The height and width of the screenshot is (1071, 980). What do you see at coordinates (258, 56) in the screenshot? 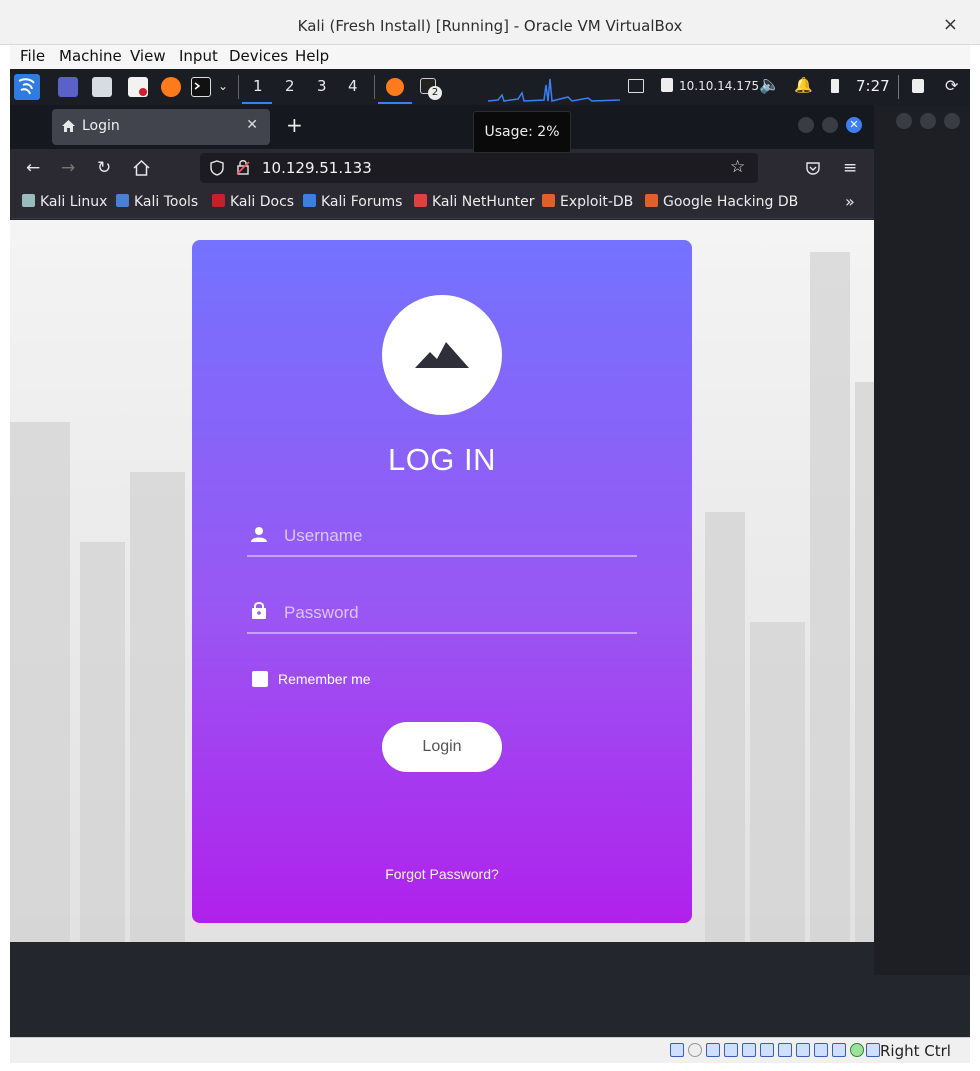
I see `menu-devices: Devices` at bounding box center [258, 56].